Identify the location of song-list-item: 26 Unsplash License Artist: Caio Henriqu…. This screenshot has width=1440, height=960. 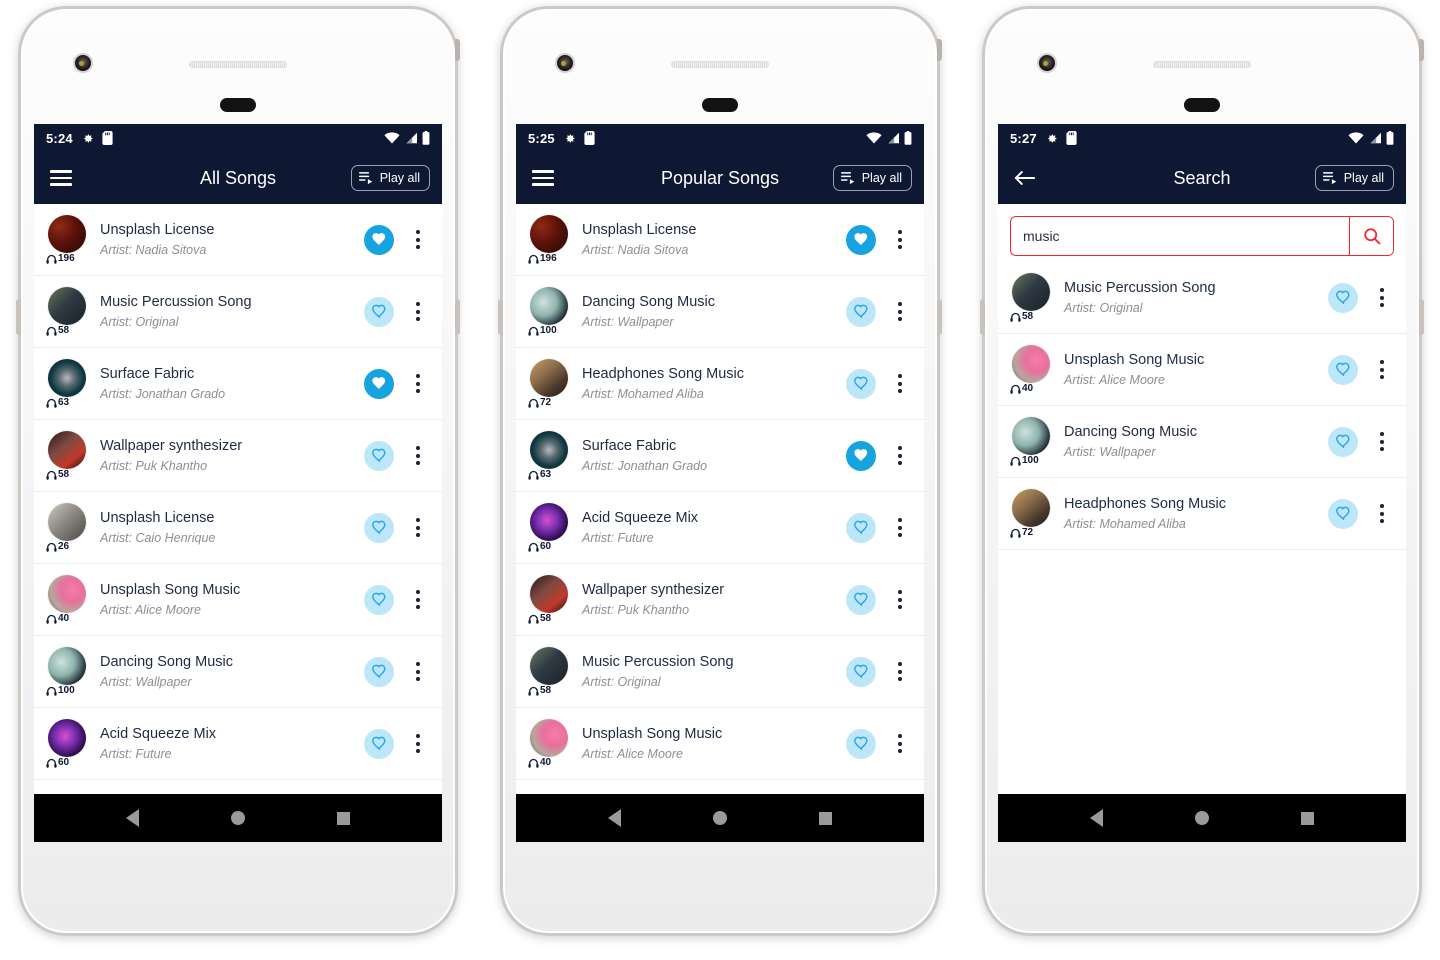
(238, 528).